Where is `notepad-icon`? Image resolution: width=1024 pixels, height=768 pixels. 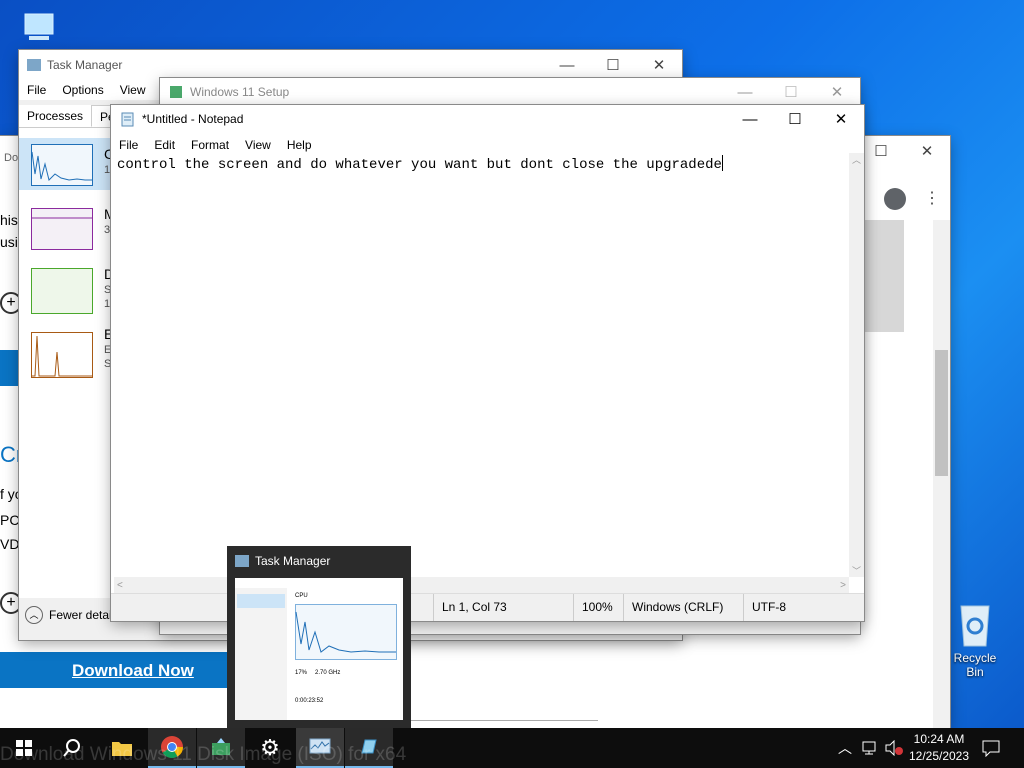
notepad-icon is located at coordinates (369, 746).